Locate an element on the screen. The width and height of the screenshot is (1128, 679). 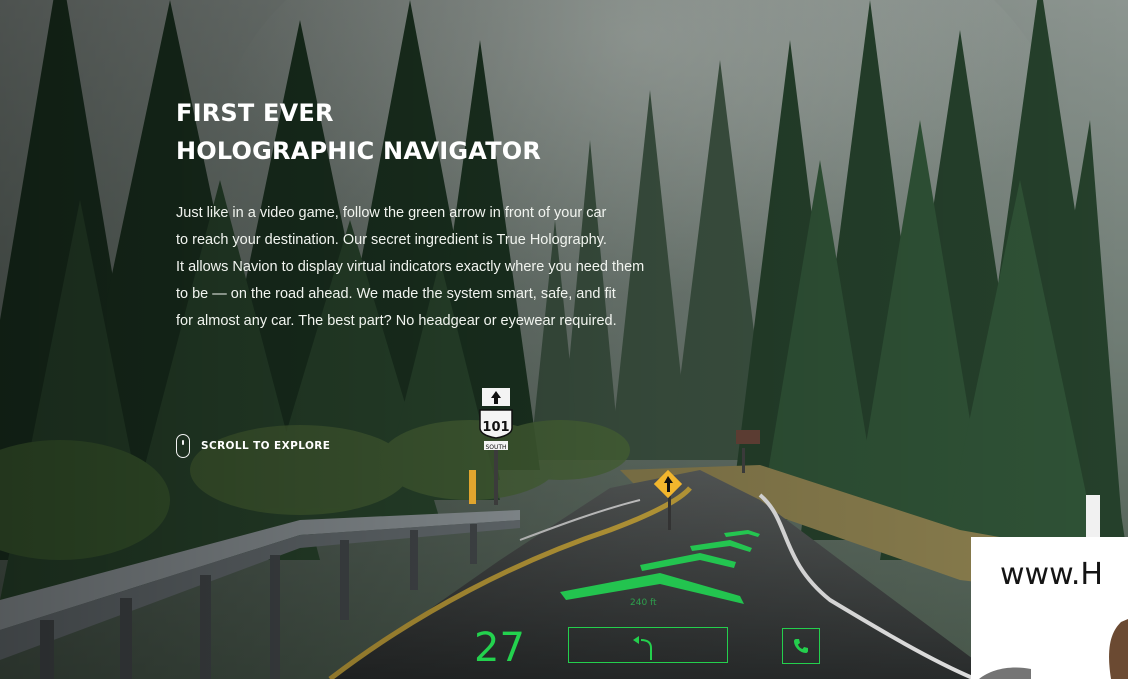
hud-distance: 240 ft is located at coordinates (643, 603).